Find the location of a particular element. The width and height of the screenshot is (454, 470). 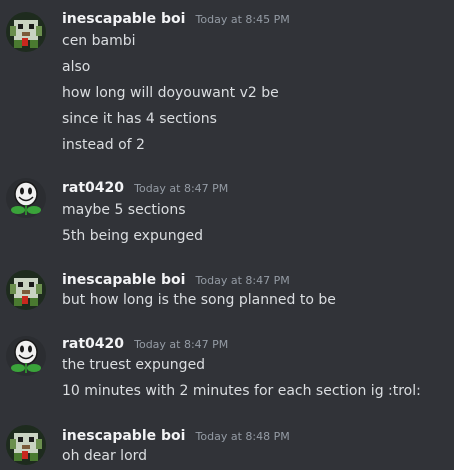

message-header: inescapable boi Today at 8:47 PM is located at coordinates (176, 279).